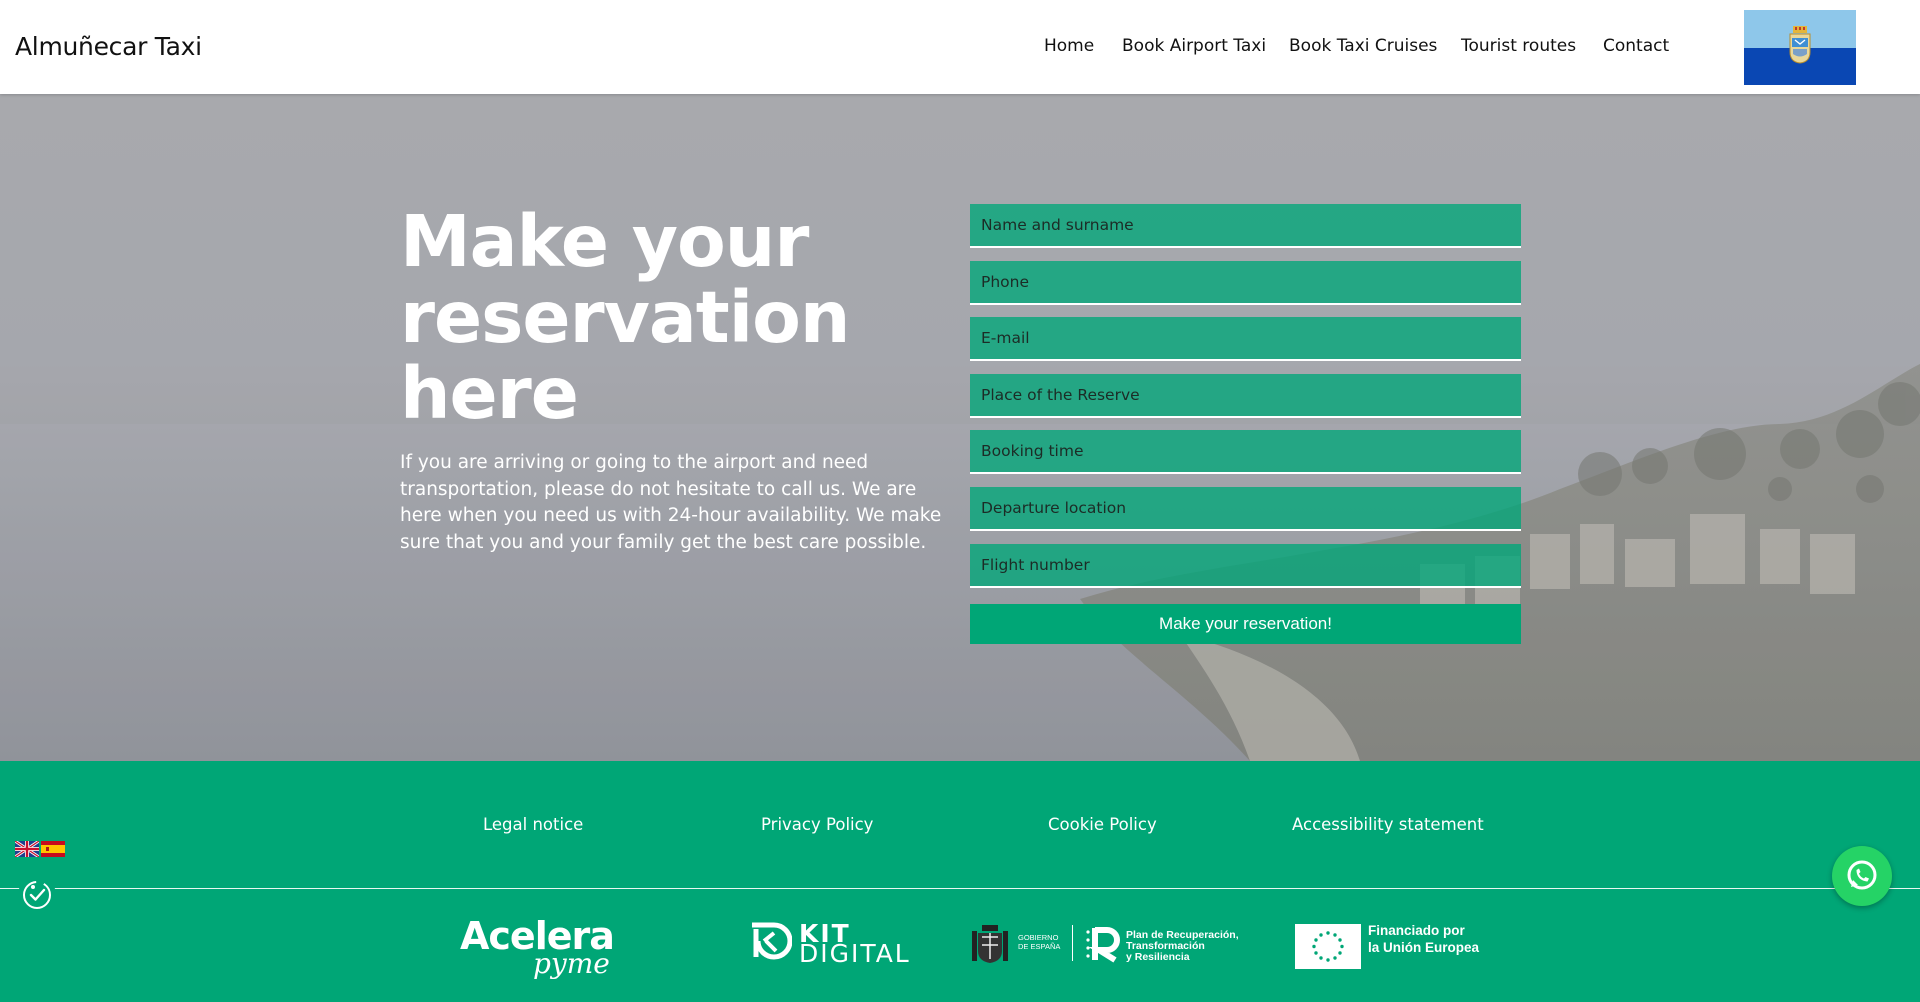 Image resolution: width=1920 pixels, height=1002 pixels. I want to click on eu-funding-logo: Financiado por la Unión Europea, so click(1395, 947).